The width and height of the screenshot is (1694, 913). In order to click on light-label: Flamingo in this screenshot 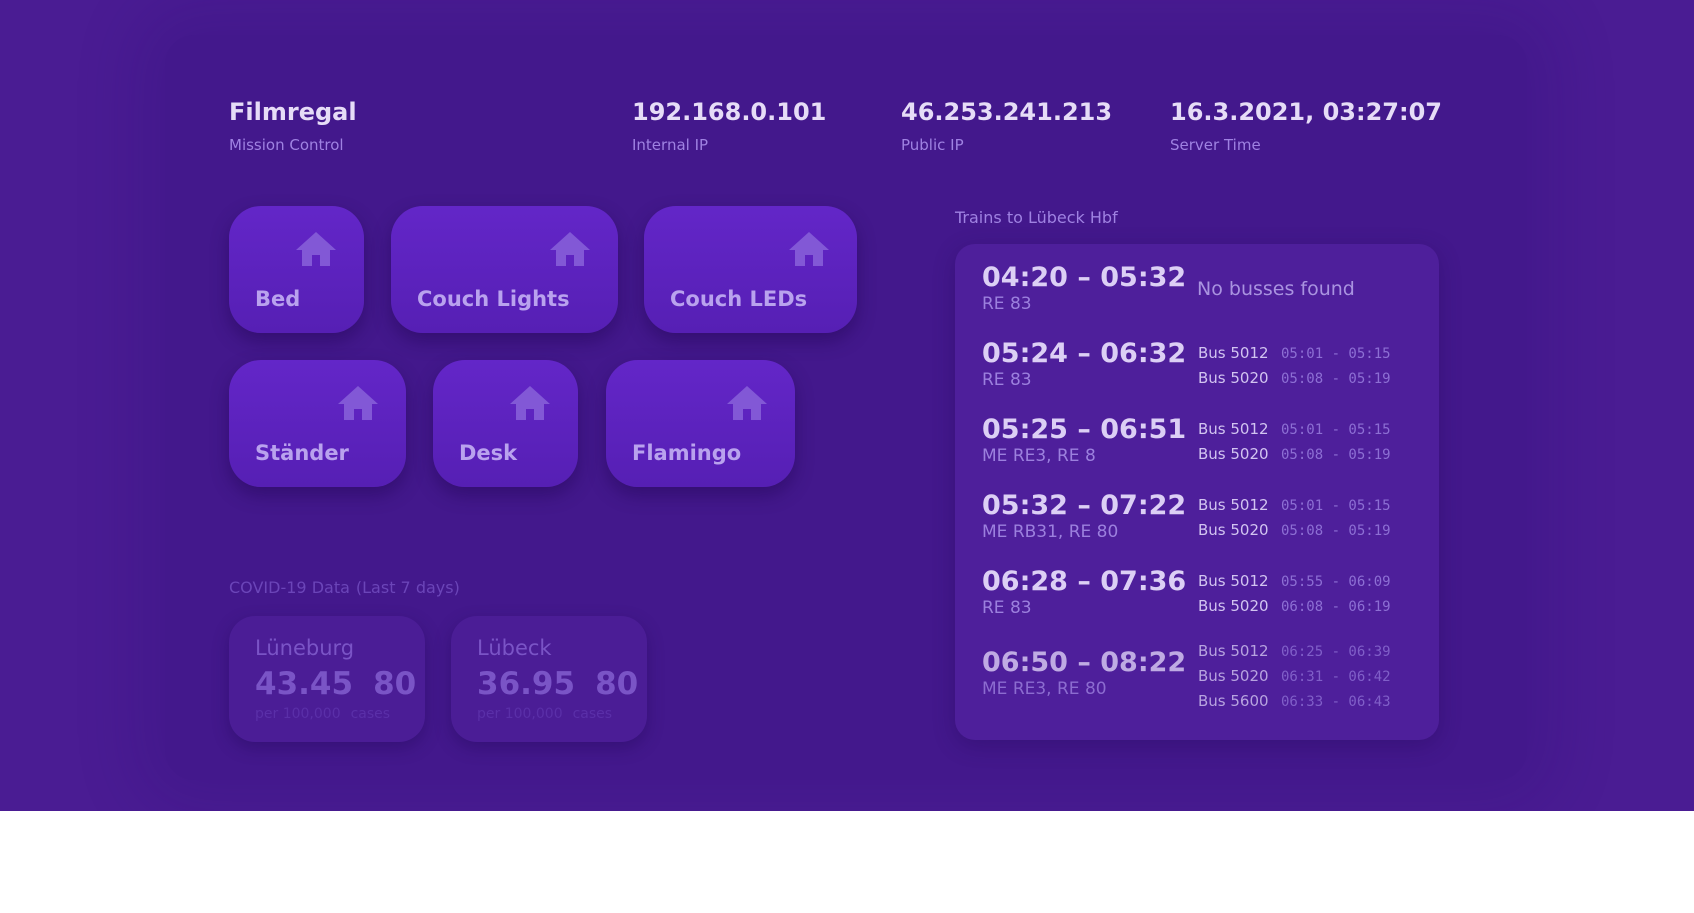, I will do `click(687, 453)`.